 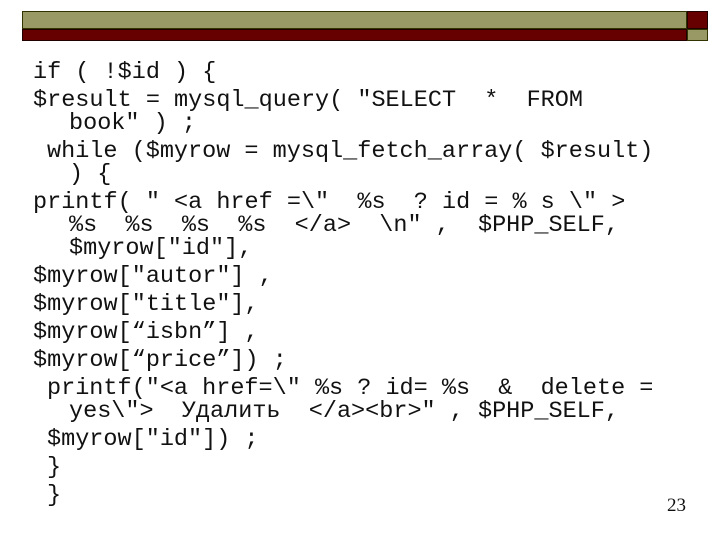 What do you see at coordinates (363, 439) in the screenshot?
I see `code-line-group: $myrow["id"]) ;` at bounding box center [363, 439].